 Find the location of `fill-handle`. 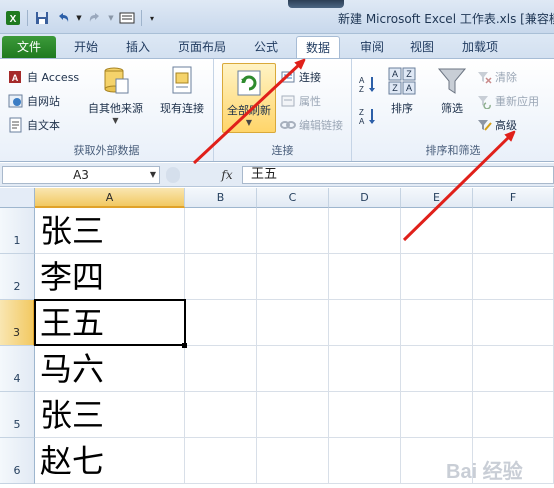

fill-handle is located at coordinates (184, 345).